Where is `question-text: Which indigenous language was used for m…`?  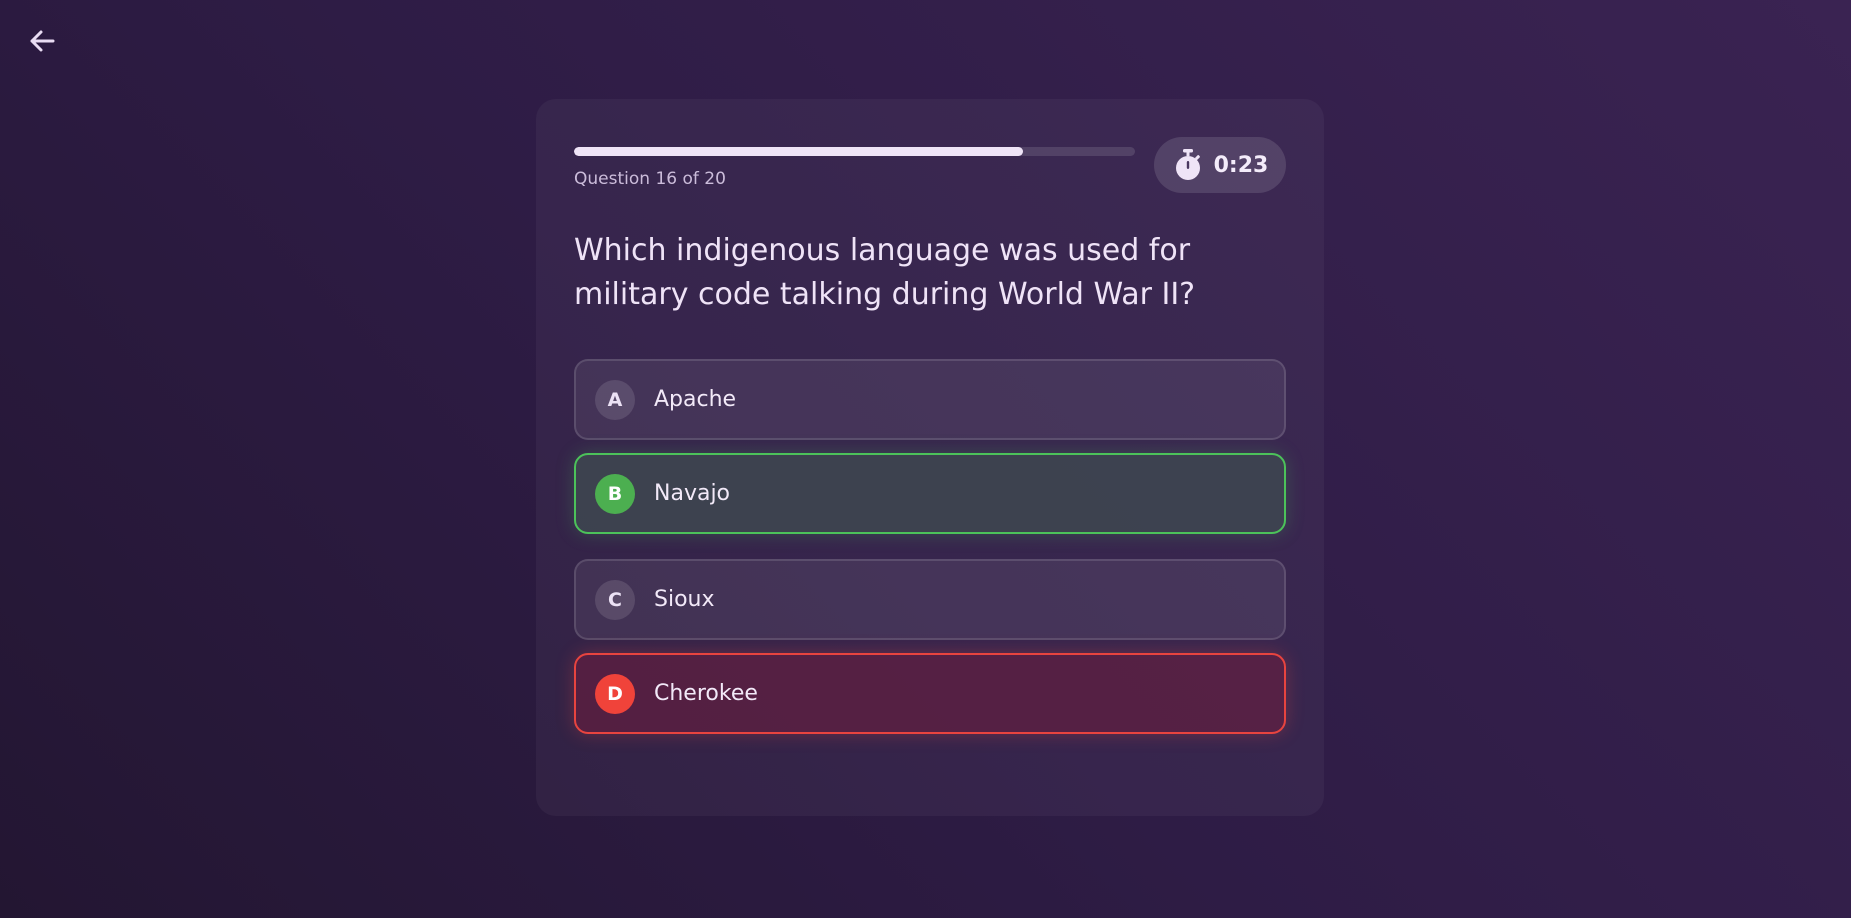
question-text: Which indigenous language was used for m… is located at coordinates (885, 272).